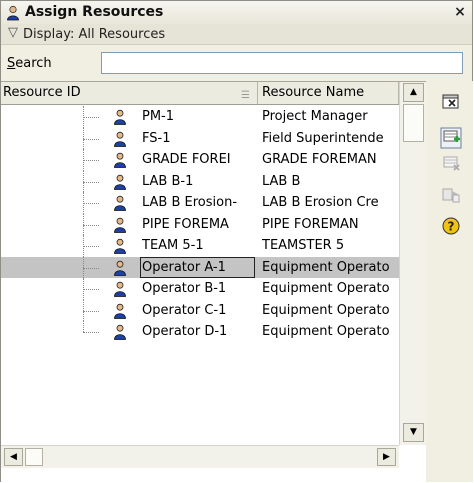 This screenshot has width=474, height=483. What do you see at coordinates (460, 12) in the screenshot?
I see `close-button: ×` at bounding box center [460, 12].